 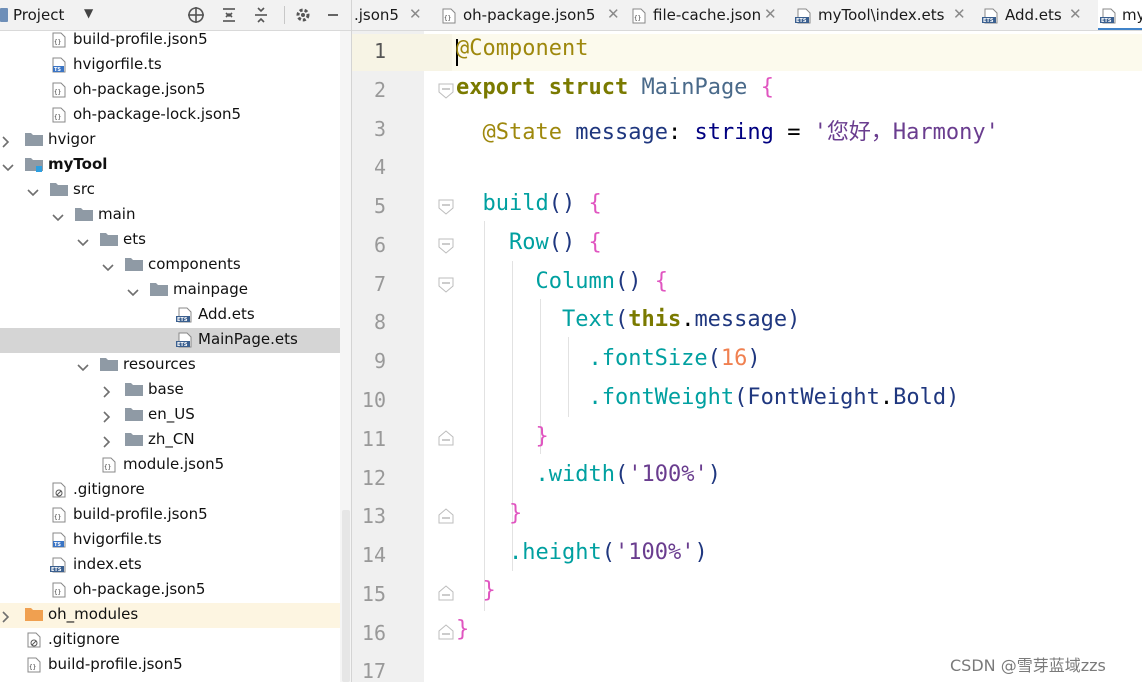 I want to click on minimize-icon, so click(x=333, y=15).